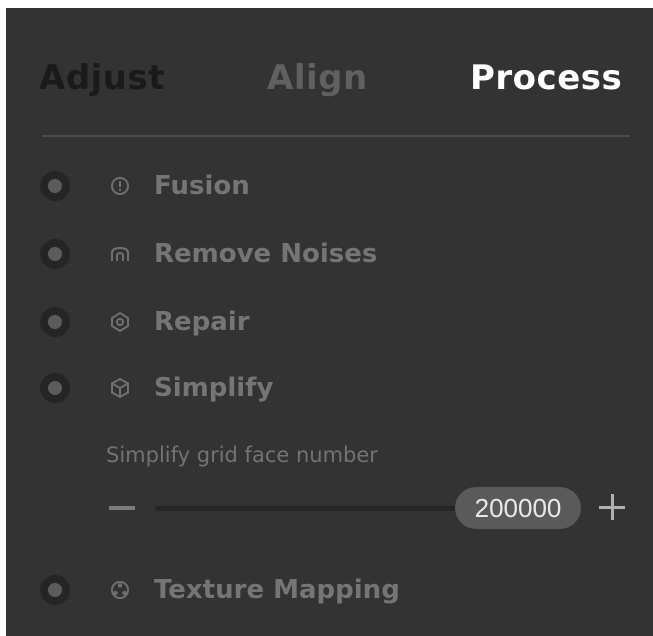  What do you see at coordinates (120, 388) in the screenshot?
I see `simplify-icon` at bounding box center [120, 388].